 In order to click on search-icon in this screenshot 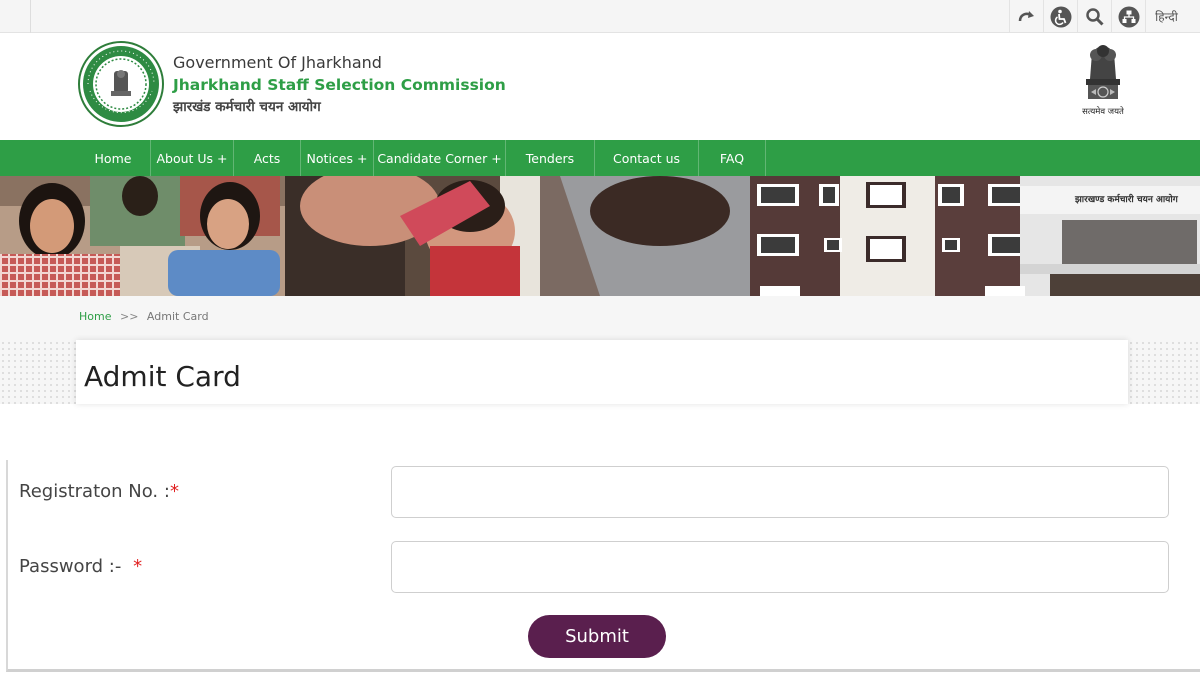, I will do `click(1094, 16)`.